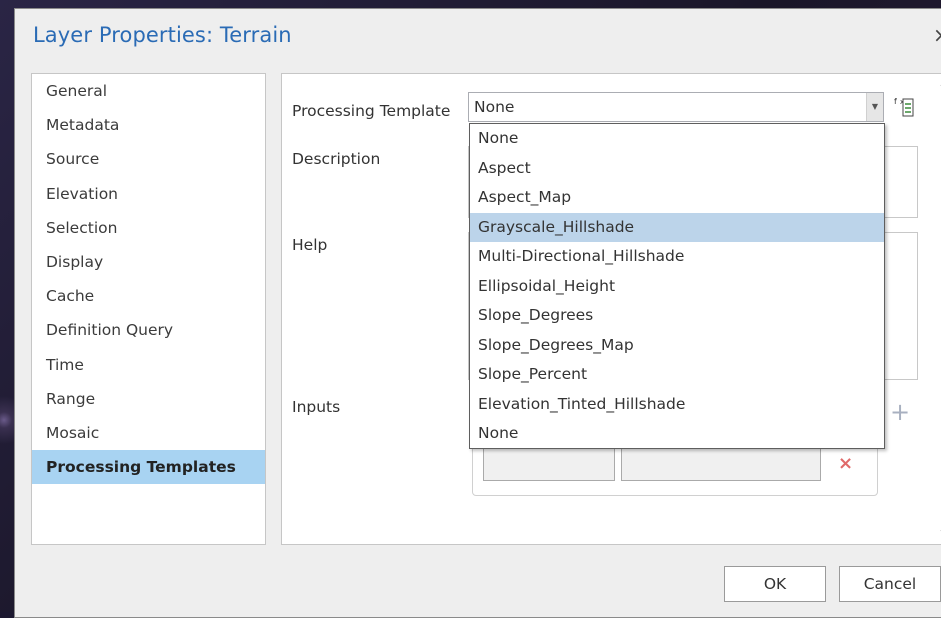 This screenshot has width=941, height=618. Describe the element at coordinates (316, 407) in the screenshot. I see `inputs-label: Inputs` at that location.